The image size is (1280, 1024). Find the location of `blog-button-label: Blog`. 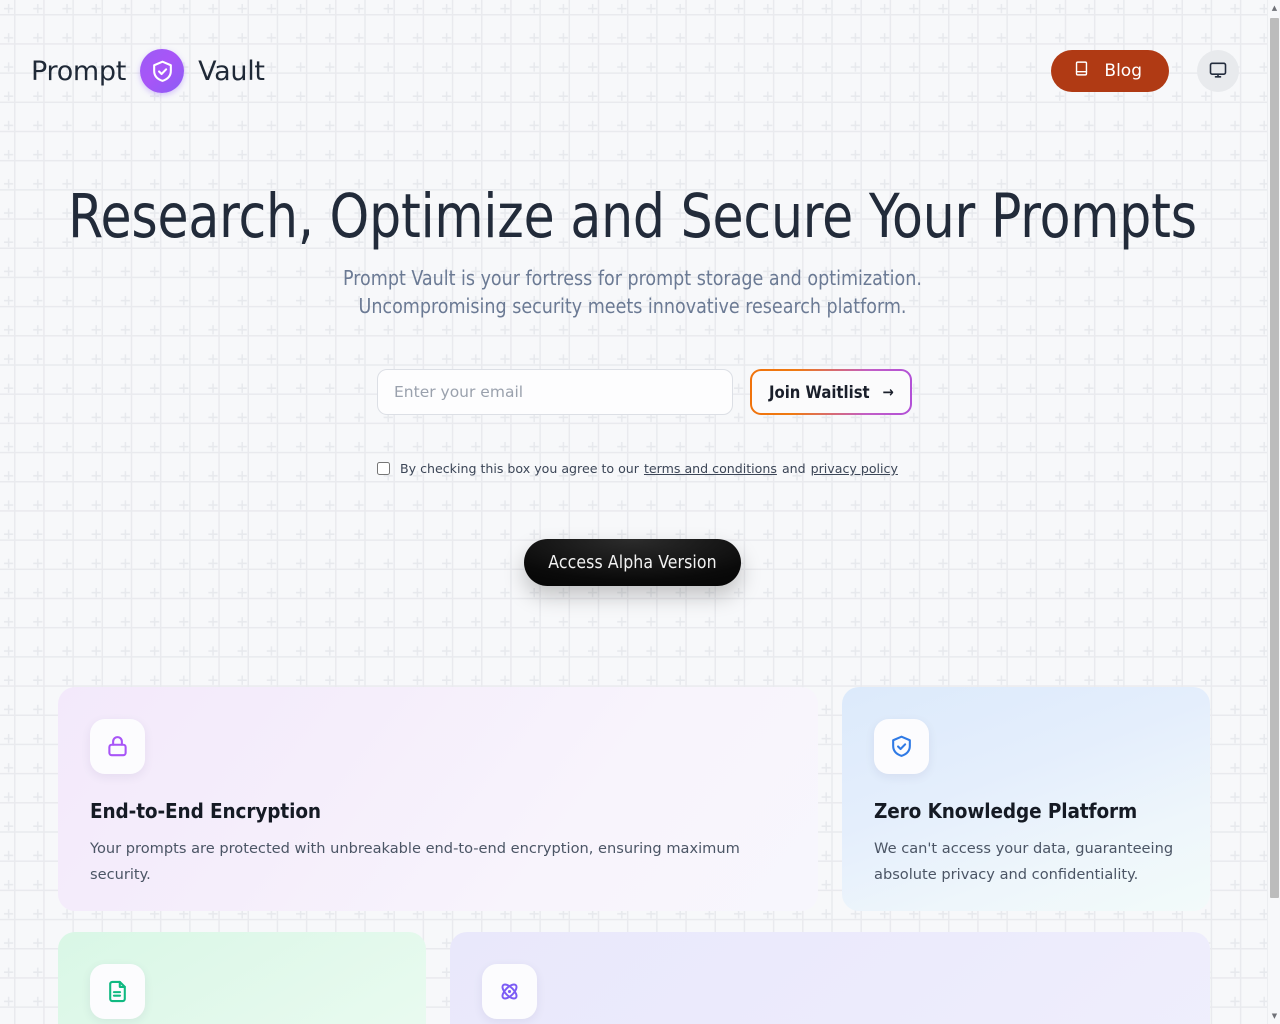

blog-button-label: Blog is located at coordinates (1123, 71).